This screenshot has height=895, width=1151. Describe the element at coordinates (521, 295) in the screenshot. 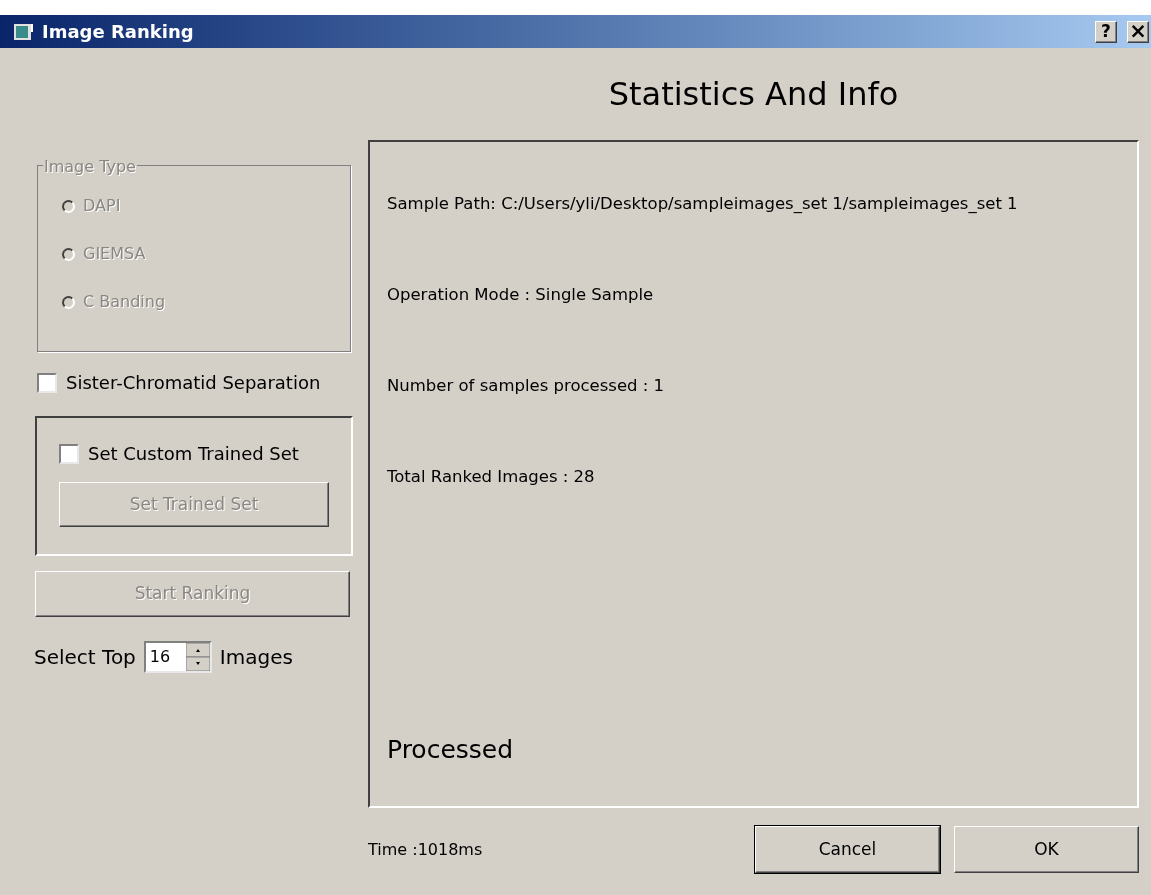

I see `info-line: Operation Mode : Single Sample` at that location.